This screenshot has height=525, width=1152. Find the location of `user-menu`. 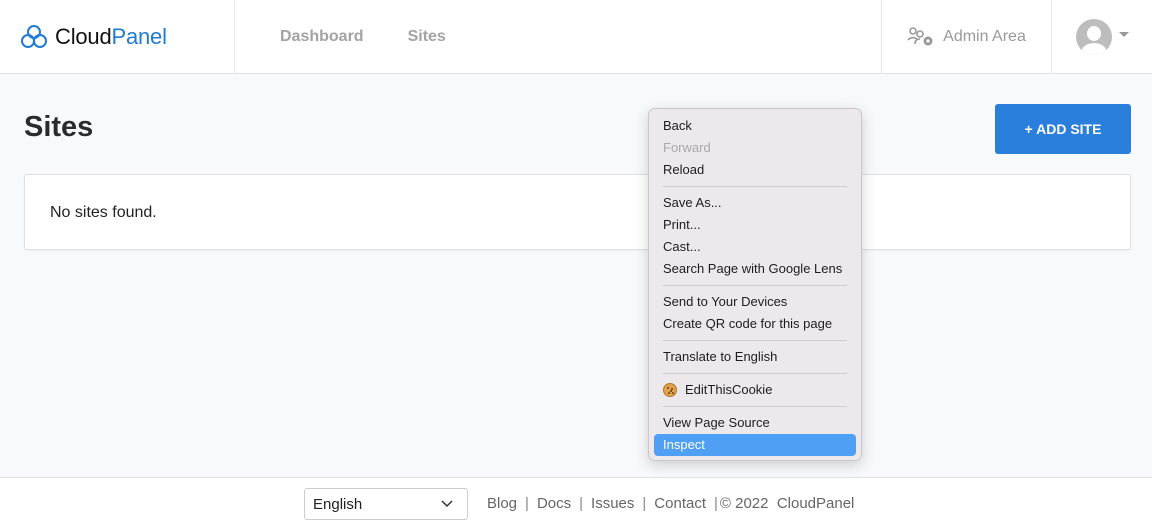

user-menu is located at coordinates (1102, 36).